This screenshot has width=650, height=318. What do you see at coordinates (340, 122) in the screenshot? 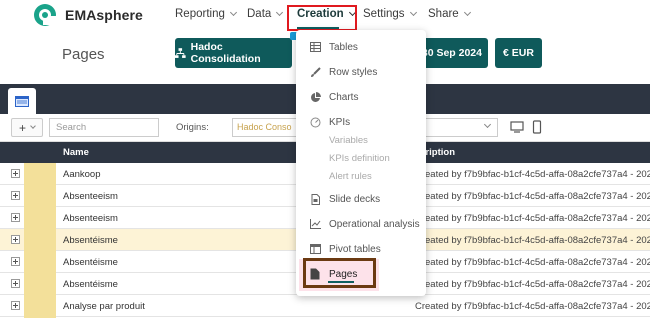
I see `menu-item-label: KPIs` at bounding box center [340, 122].